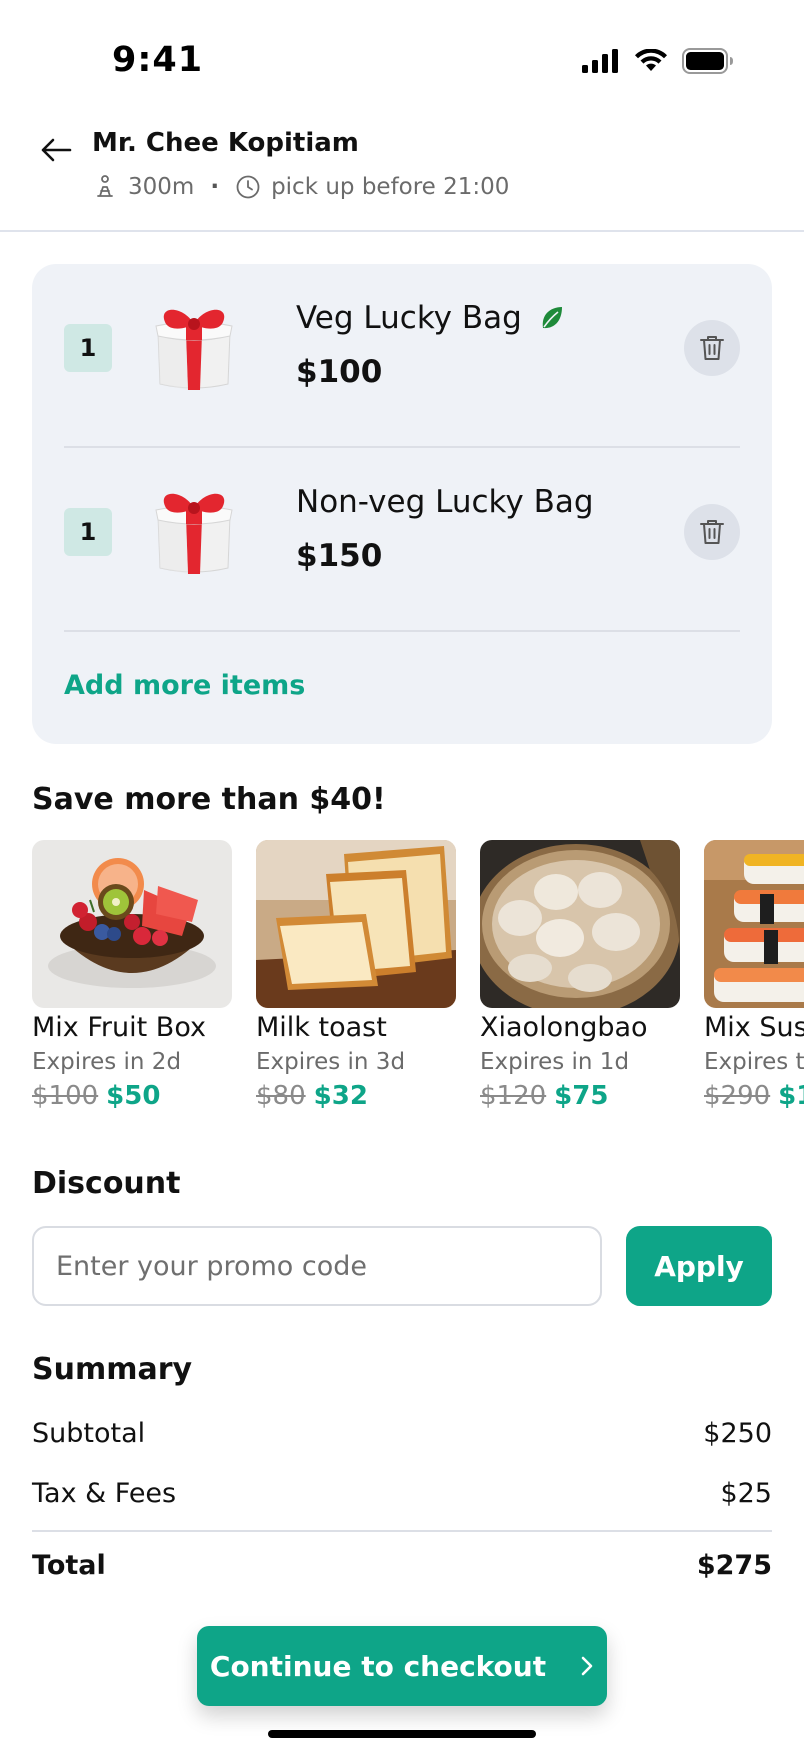 The width and height of the screenshot is (804, 1748). Describe the element at coordinates (321, 1027) in the screenshot. I see `deal-name: Milk toast` at that location.